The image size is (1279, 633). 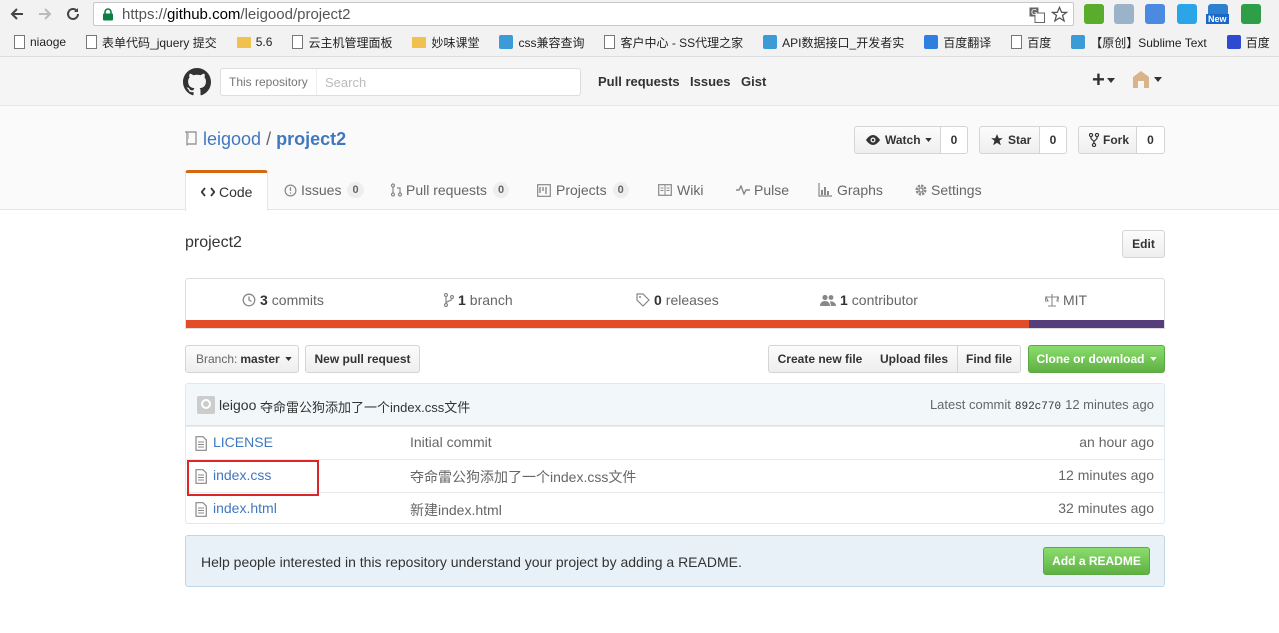 I want to click on branch-select-button: Branch: master, so click(x=242, y=359).